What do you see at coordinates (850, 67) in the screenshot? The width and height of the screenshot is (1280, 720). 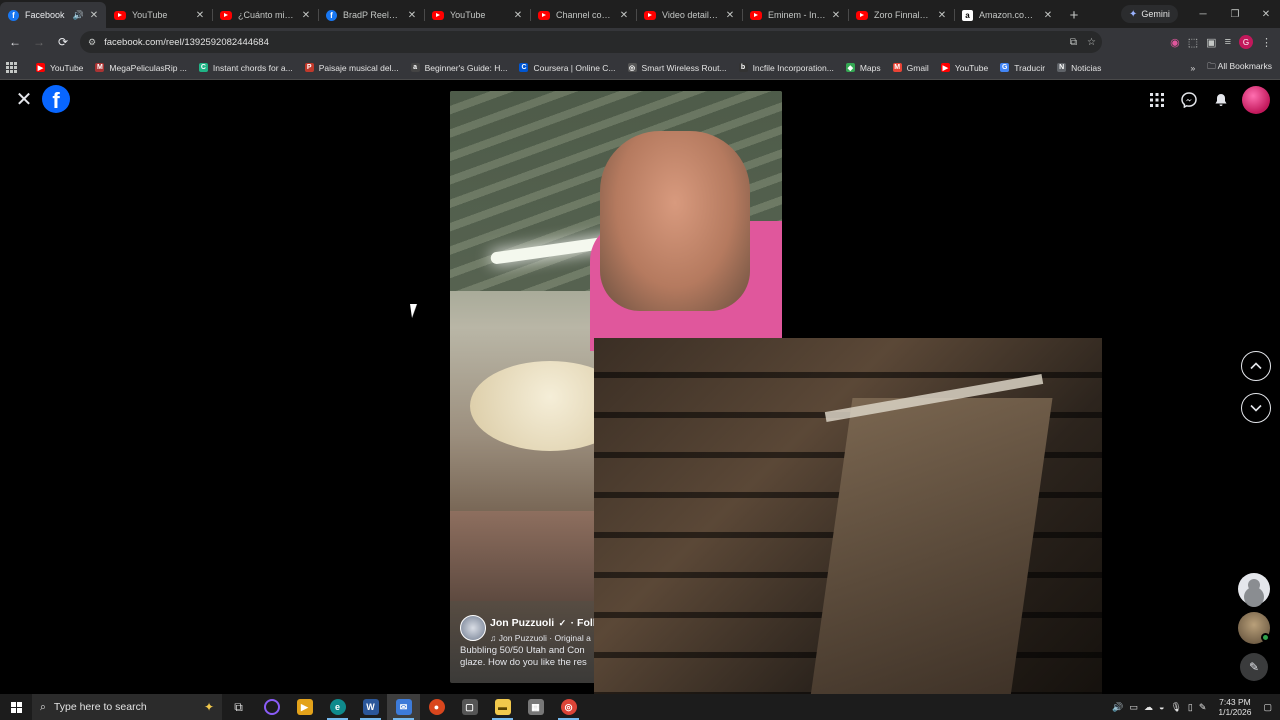 I see `maps-icon: ◆` at bounding box center [850, 67].